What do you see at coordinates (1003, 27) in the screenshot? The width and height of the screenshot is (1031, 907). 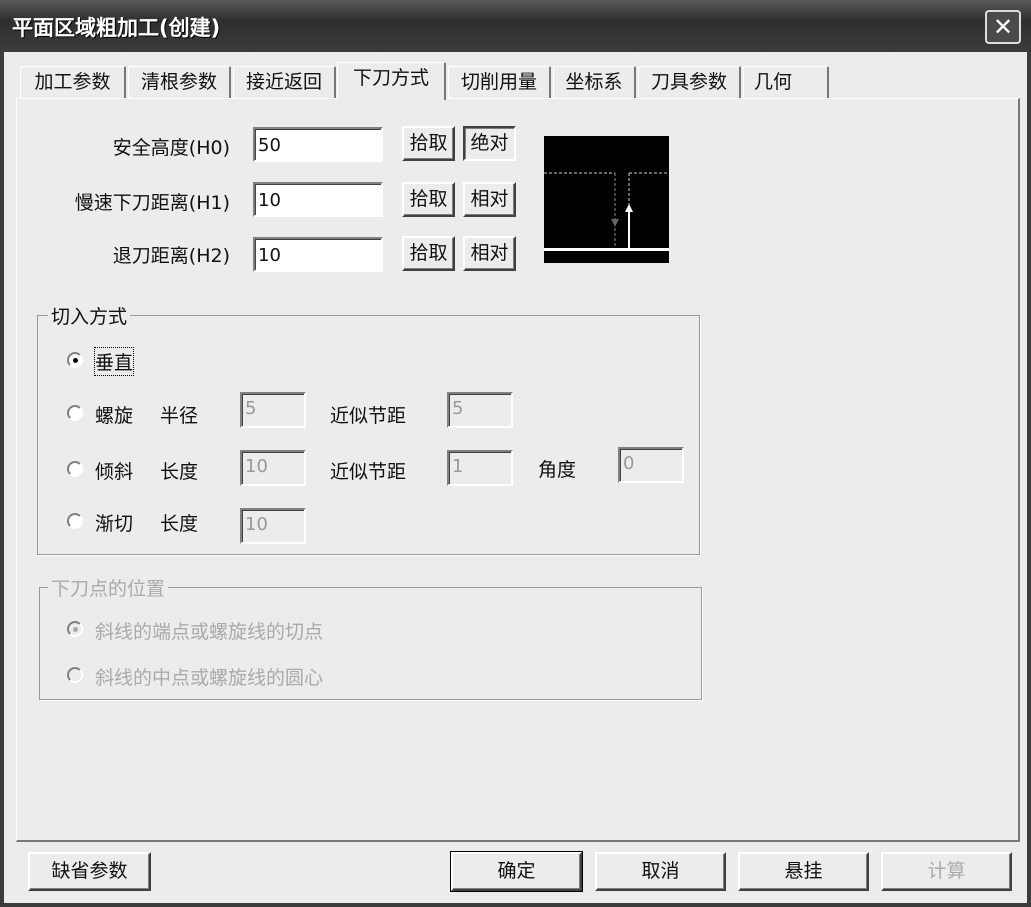 I see `close-icon: ✕` at bounding box center [1003, 27].